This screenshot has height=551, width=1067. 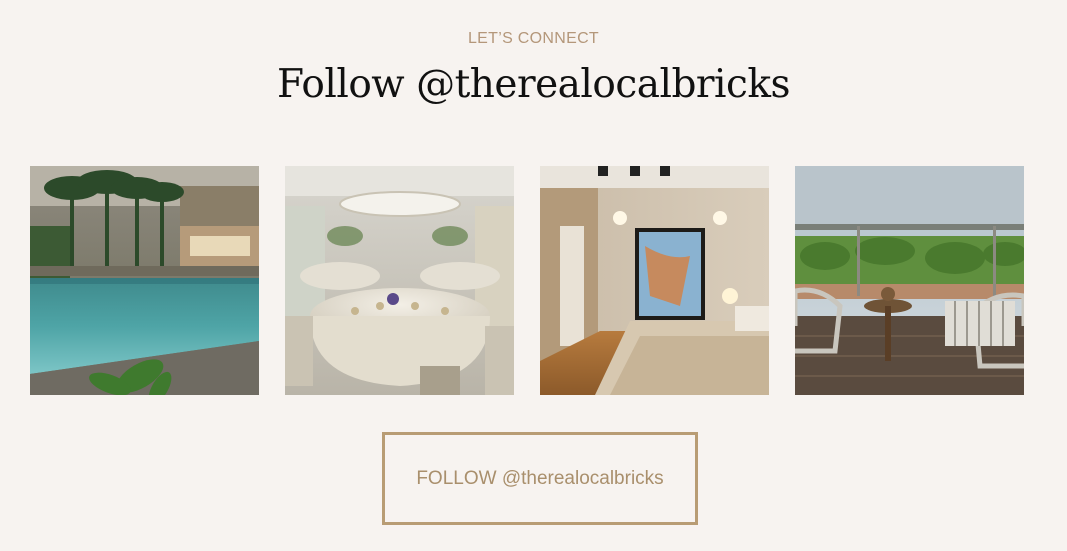 I want to click on follow-instagram-button: FOLLOW @therealocalbricks, so click(x=540, y=478).